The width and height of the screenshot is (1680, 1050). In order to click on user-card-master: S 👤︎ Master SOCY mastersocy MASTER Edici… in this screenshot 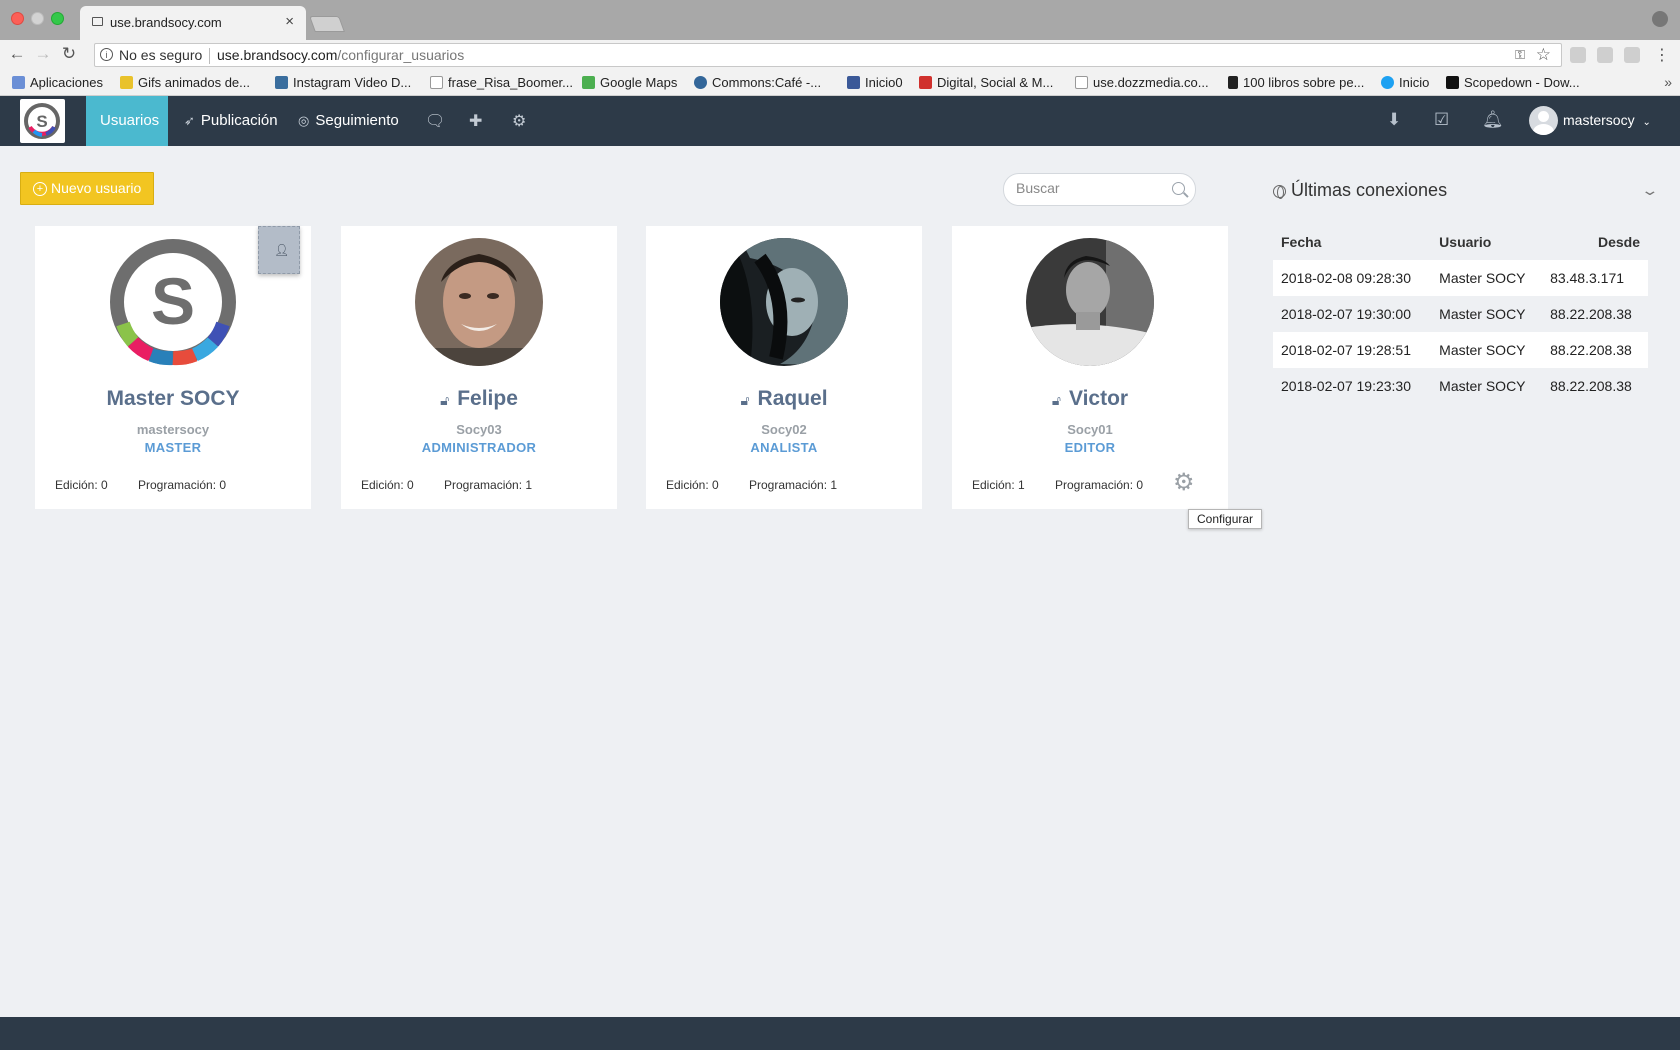, I will do `click(173, 367)`.